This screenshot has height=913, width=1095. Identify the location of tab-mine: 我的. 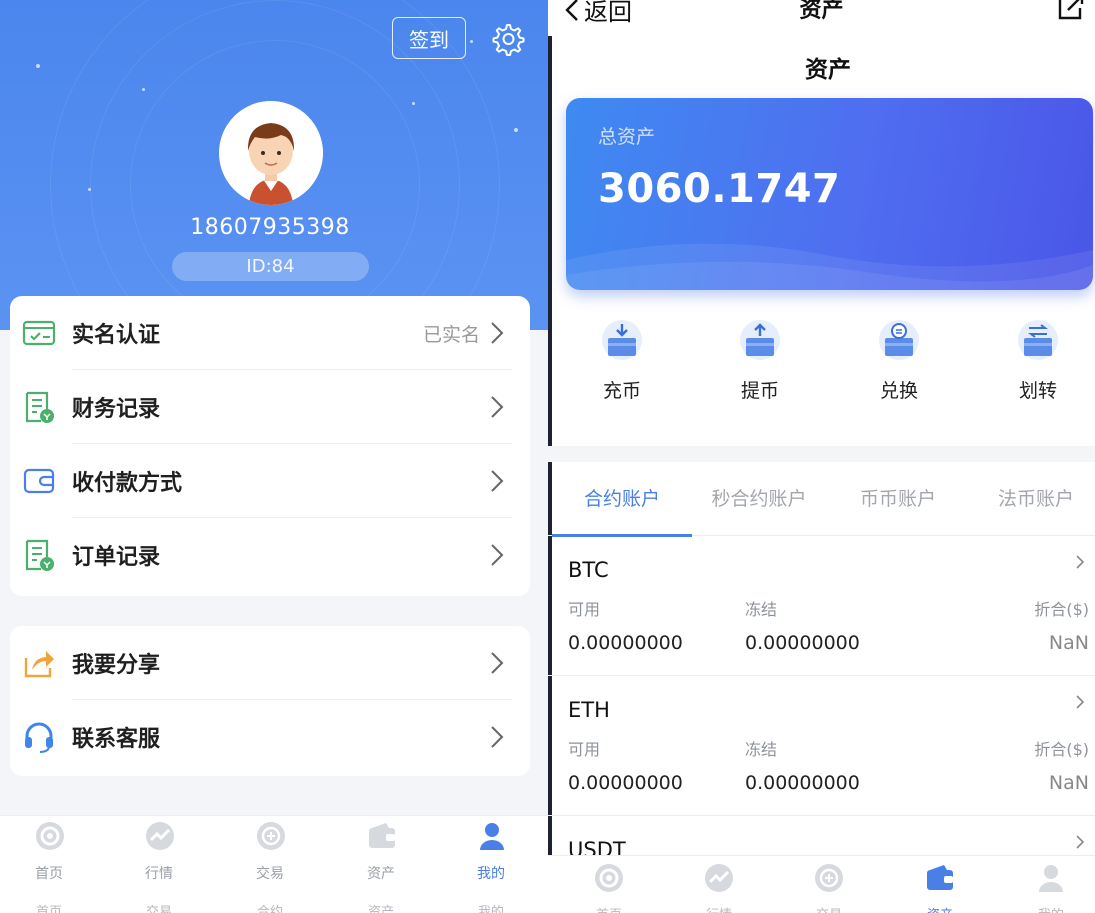
(1050, 885).